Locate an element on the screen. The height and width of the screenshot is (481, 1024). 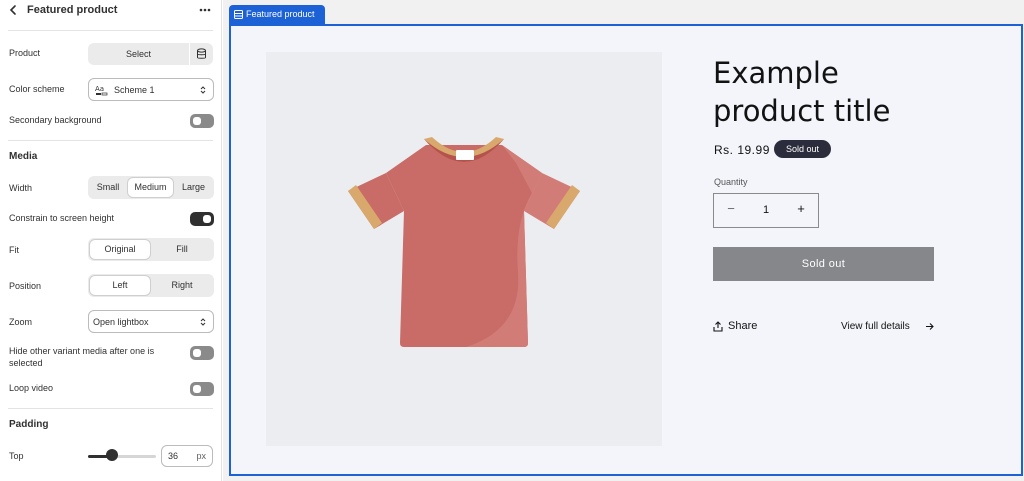
padding-top-value: 36 is located at coordinates (173, 456).